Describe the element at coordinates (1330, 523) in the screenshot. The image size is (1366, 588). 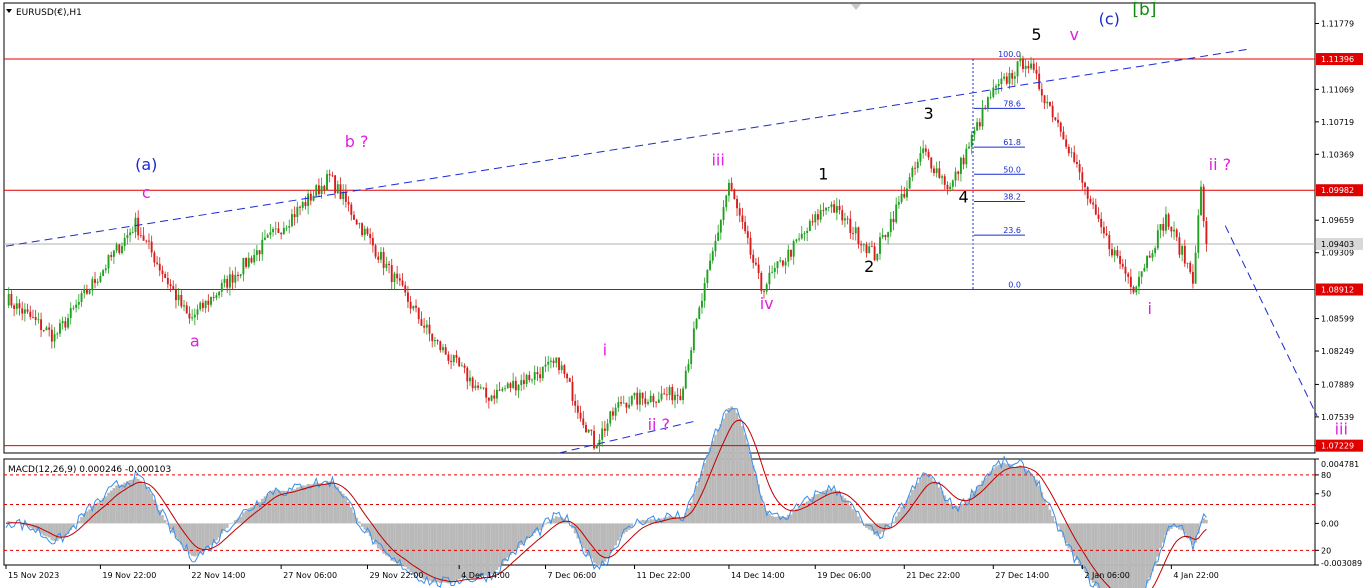
I see `macd-tick-label: 0.00` at that location.